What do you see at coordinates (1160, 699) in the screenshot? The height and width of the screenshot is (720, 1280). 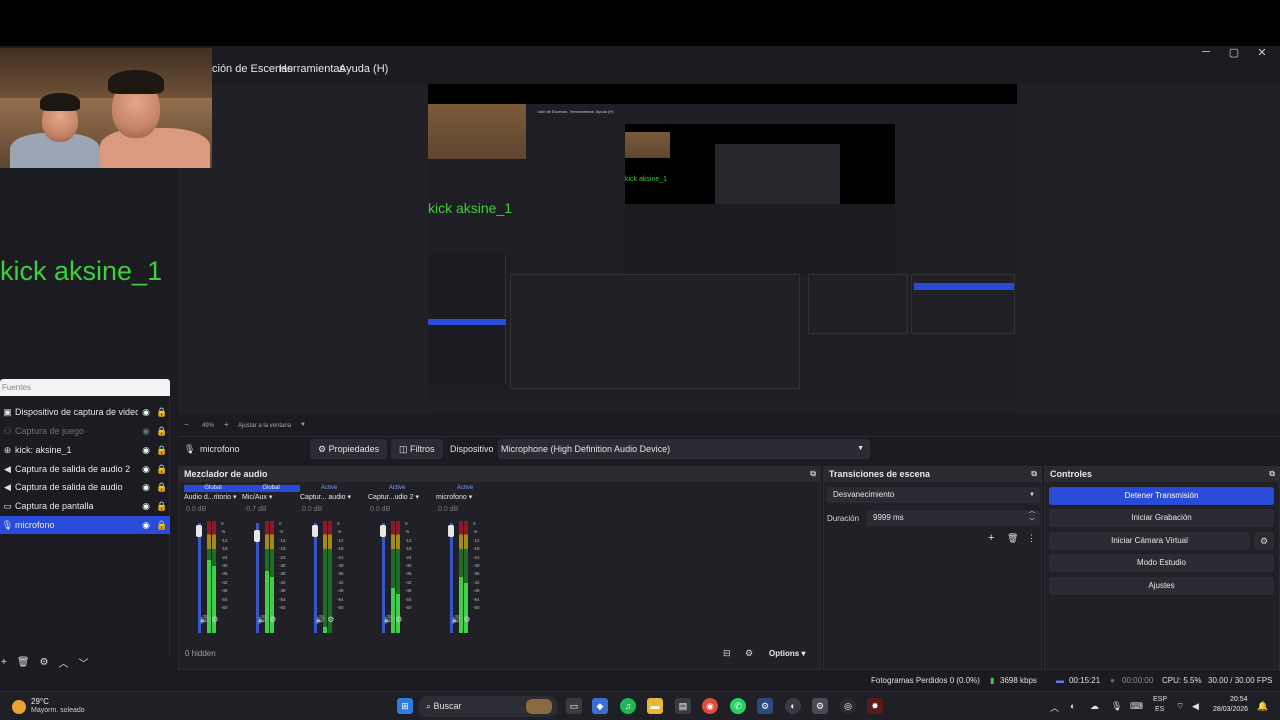 I see `language-indicator: ESP` at bounding box center [1160, 699].